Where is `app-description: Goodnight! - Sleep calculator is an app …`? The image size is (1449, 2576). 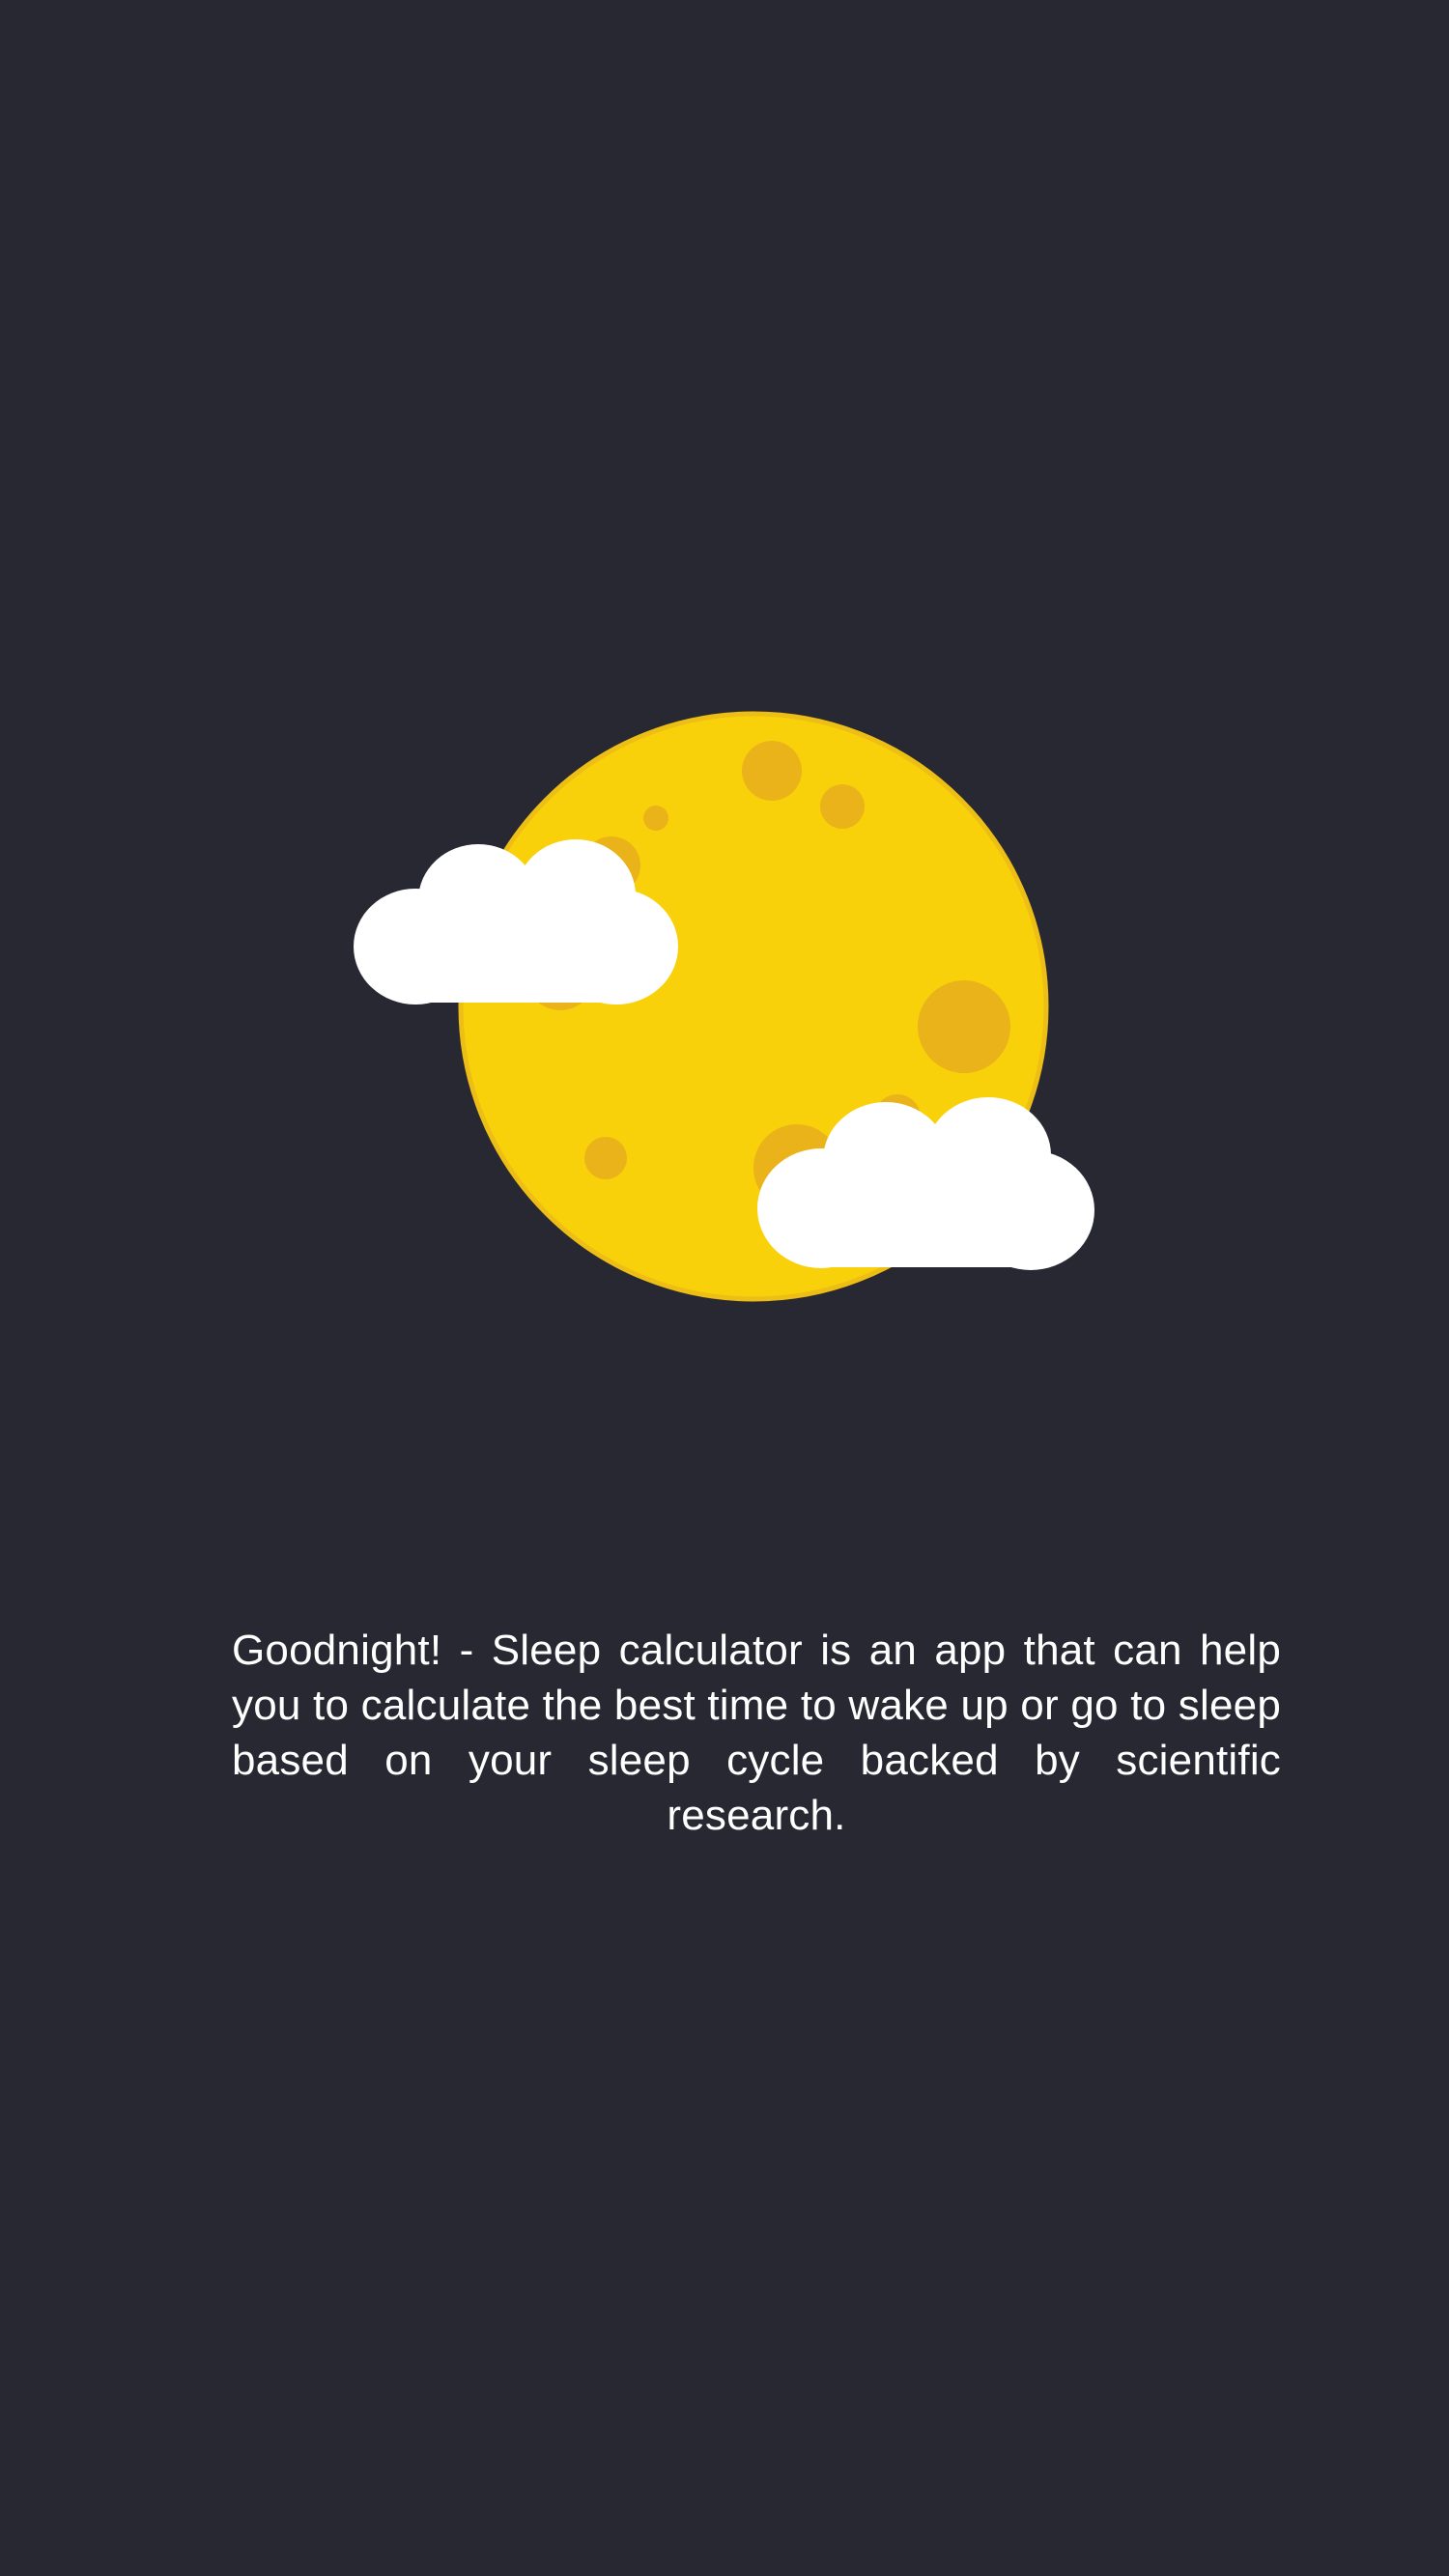 app-description: Goodnight! - Sleep calculator is an app … is located at coordinates (756, 1733).